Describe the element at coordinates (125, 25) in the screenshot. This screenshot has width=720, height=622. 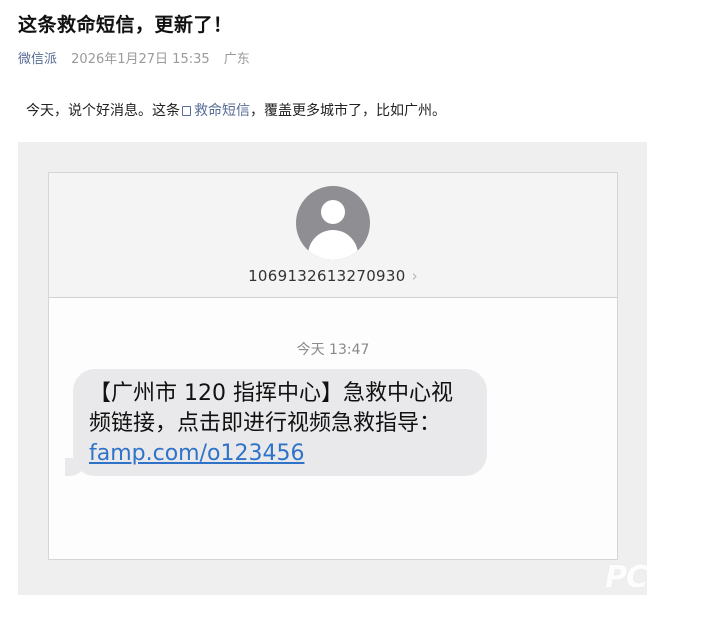
I see `article-title: 这条救命短信，更新了！` at that location.